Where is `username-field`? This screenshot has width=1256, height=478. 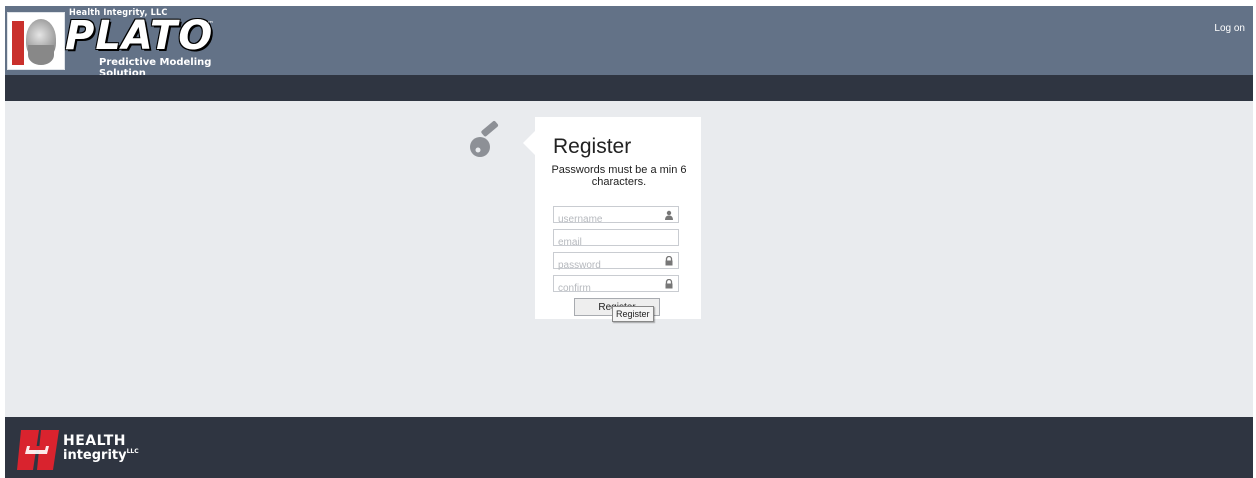
username-field is located at coordinates (616, 216).